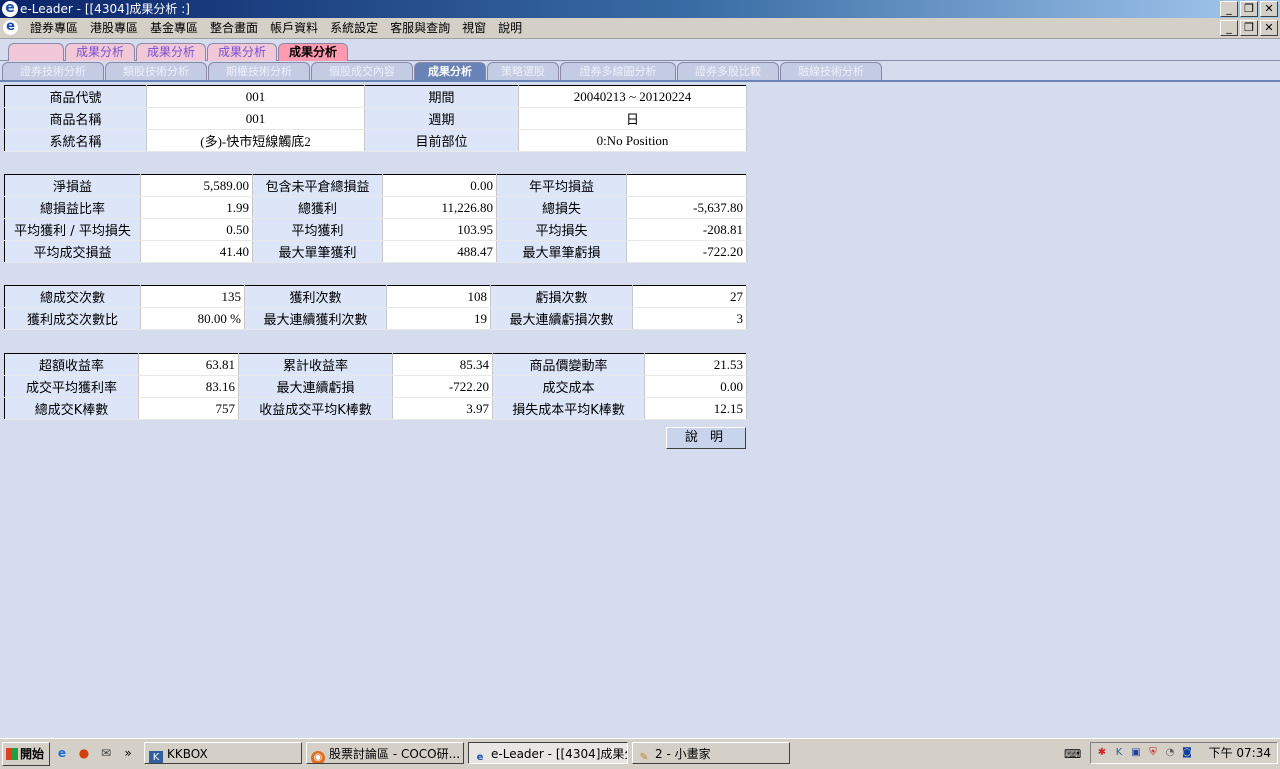 The width and height of the screenshot is (1280, 769). What do you see at coordinates (683, 754) in the screenshot?
I see `task-label: 2 - 小畫家` at bounding box center [683, 754].